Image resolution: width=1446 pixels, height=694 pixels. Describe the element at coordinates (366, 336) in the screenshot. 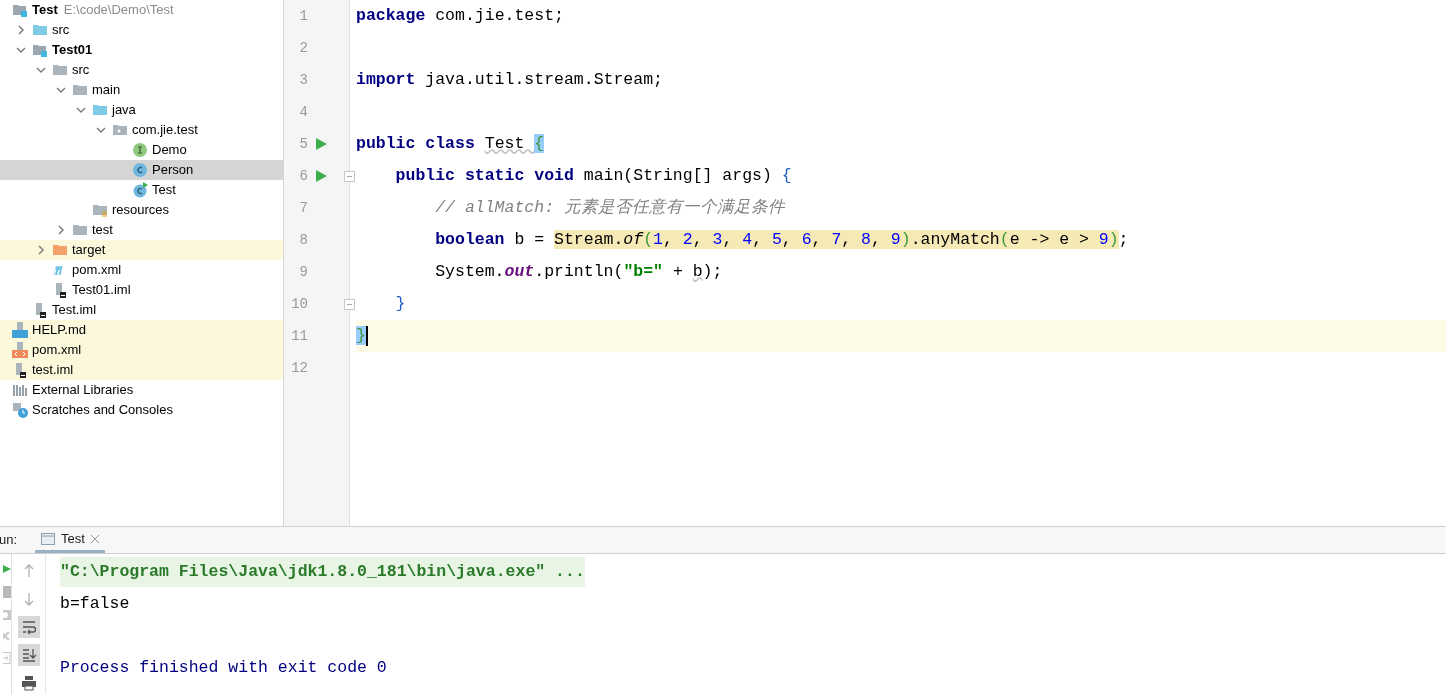

I see `text-cursor` at that location.